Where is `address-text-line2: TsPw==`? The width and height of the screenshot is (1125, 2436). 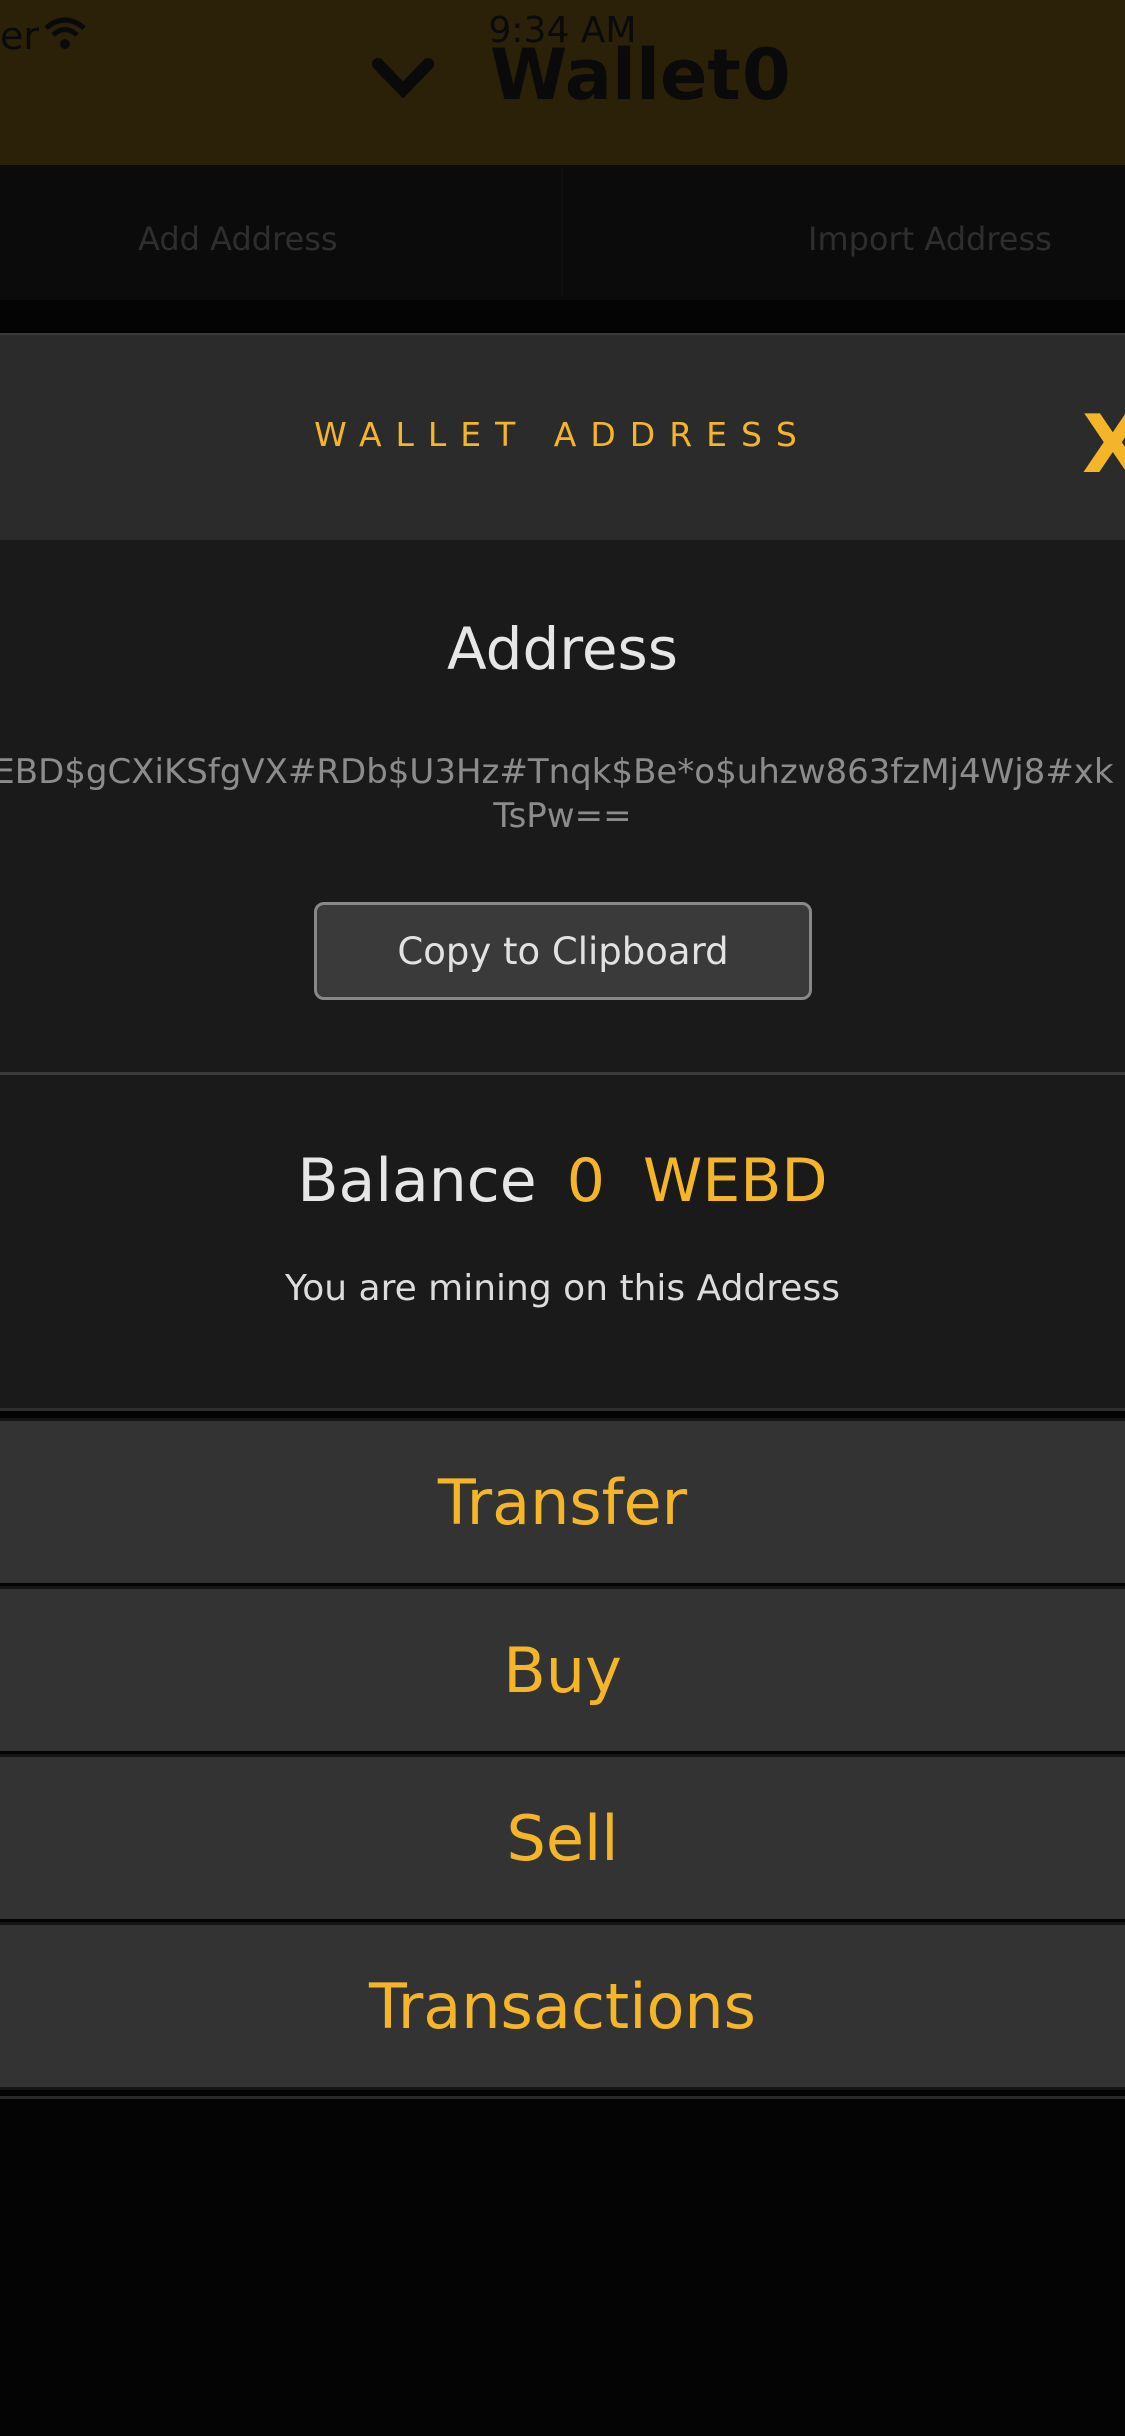 address-text-line2: TsPw== is located at coordinates (562, 816).